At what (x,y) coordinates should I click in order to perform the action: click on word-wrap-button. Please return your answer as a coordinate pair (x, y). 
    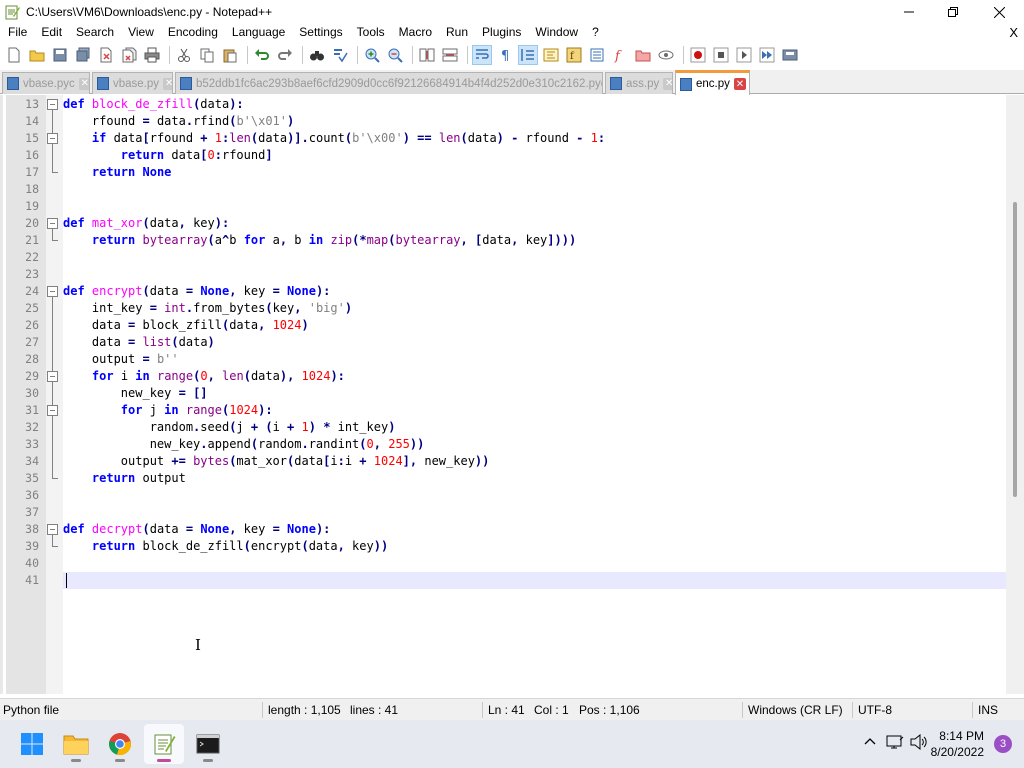
    Looking at the image, I should click on (482, 55).